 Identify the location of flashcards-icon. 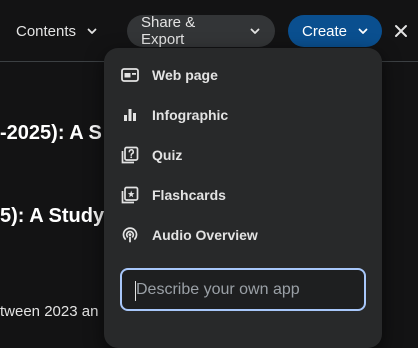
(130, 195).